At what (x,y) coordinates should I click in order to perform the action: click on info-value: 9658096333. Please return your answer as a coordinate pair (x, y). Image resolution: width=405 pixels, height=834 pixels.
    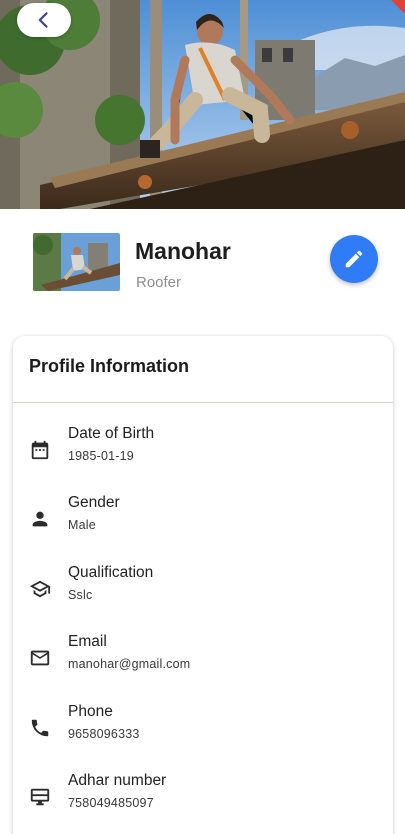
    Looking at the image, I should click on (104, 734).